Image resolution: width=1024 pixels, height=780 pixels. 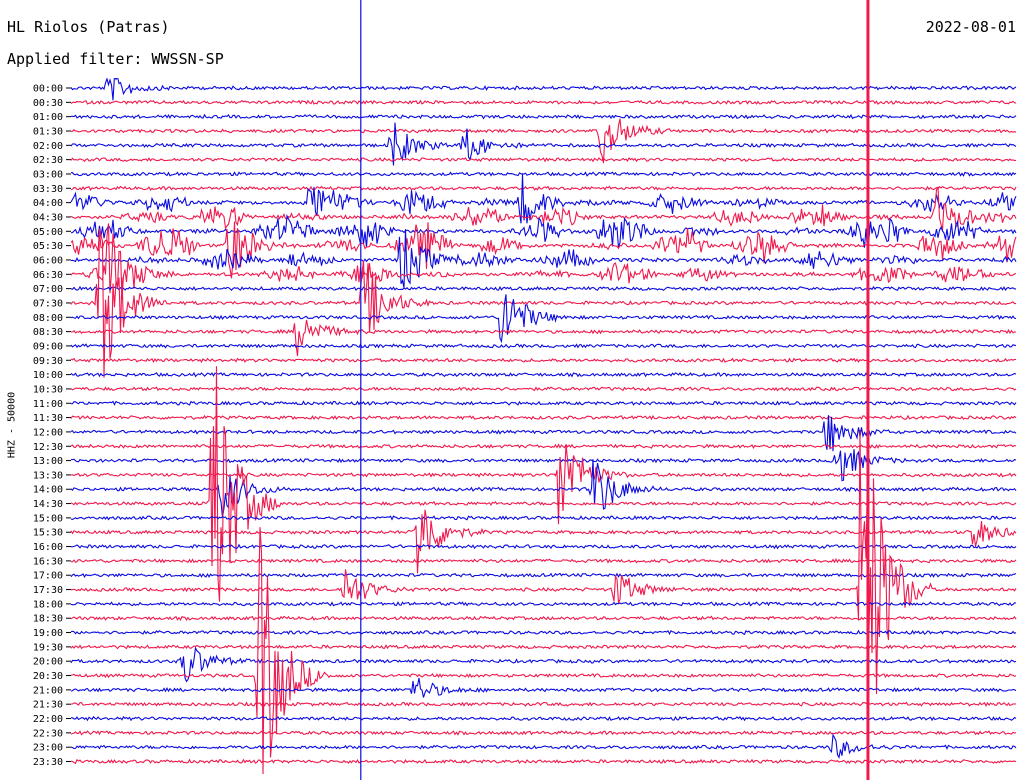 I want to click on row-time-label: 09:00, so click(x=48, y=346).